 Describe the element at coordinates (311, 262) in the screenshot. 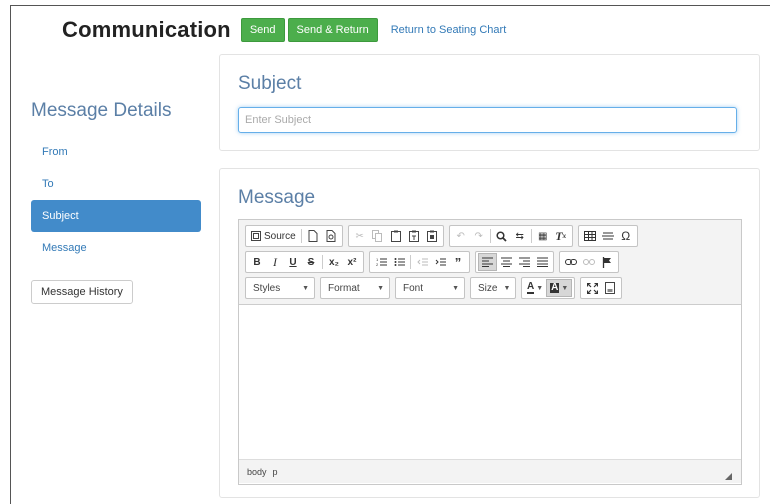

I see `strikethrough-button: S` at that location.